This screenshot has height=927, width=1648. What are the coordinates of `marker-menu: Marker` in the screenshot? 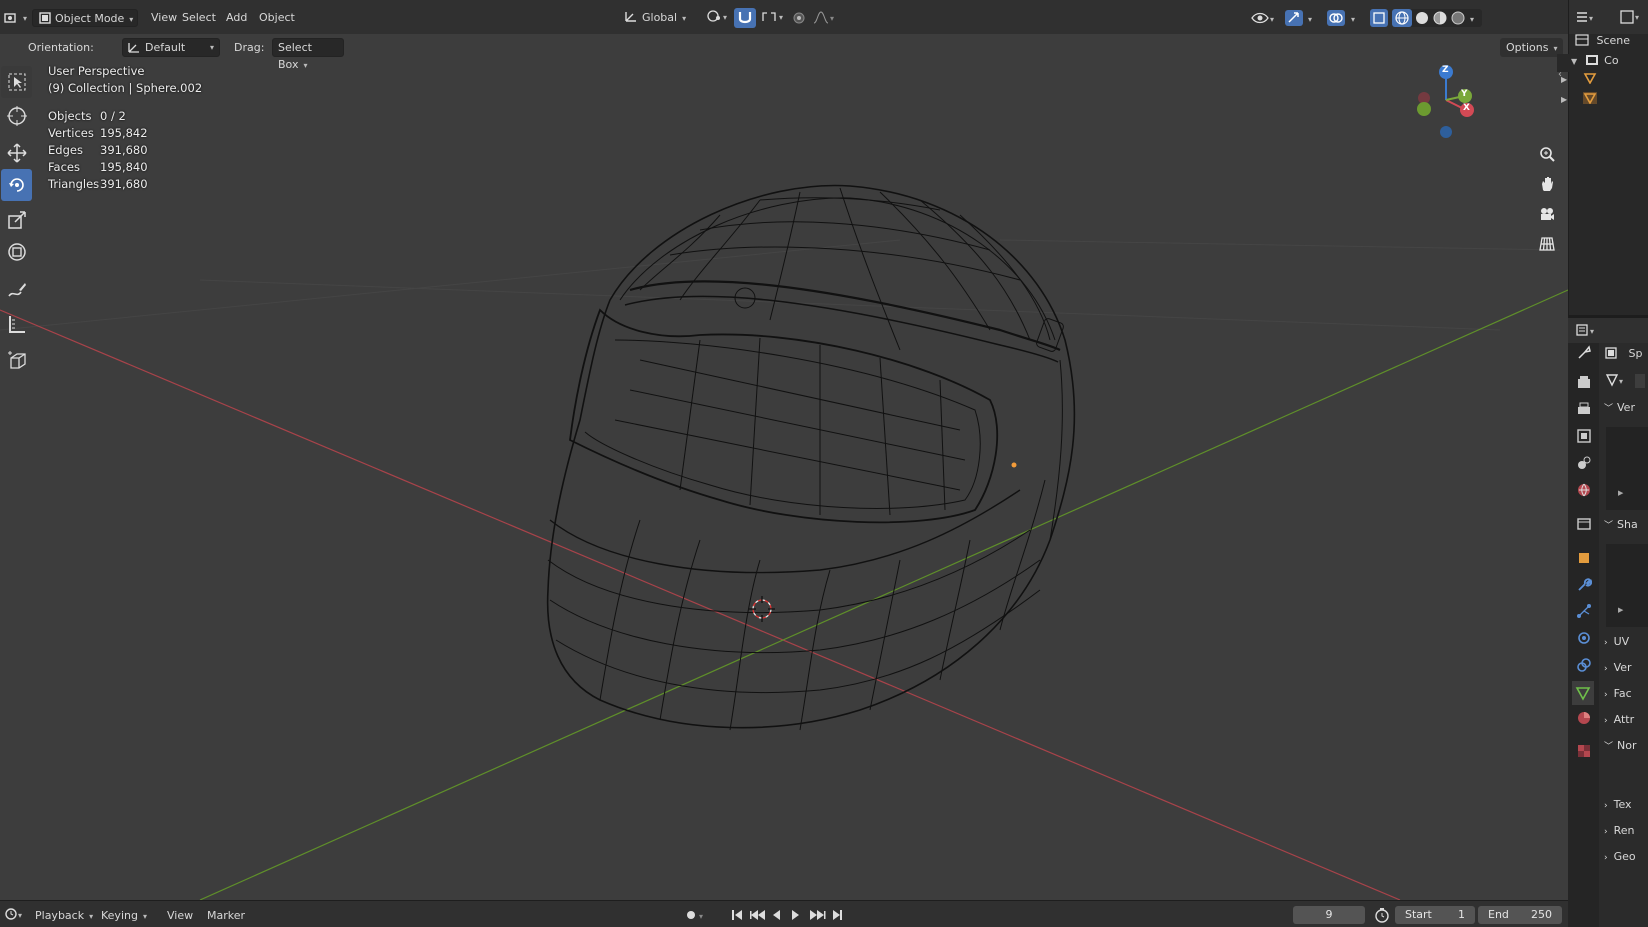 It's located at (226, 915).